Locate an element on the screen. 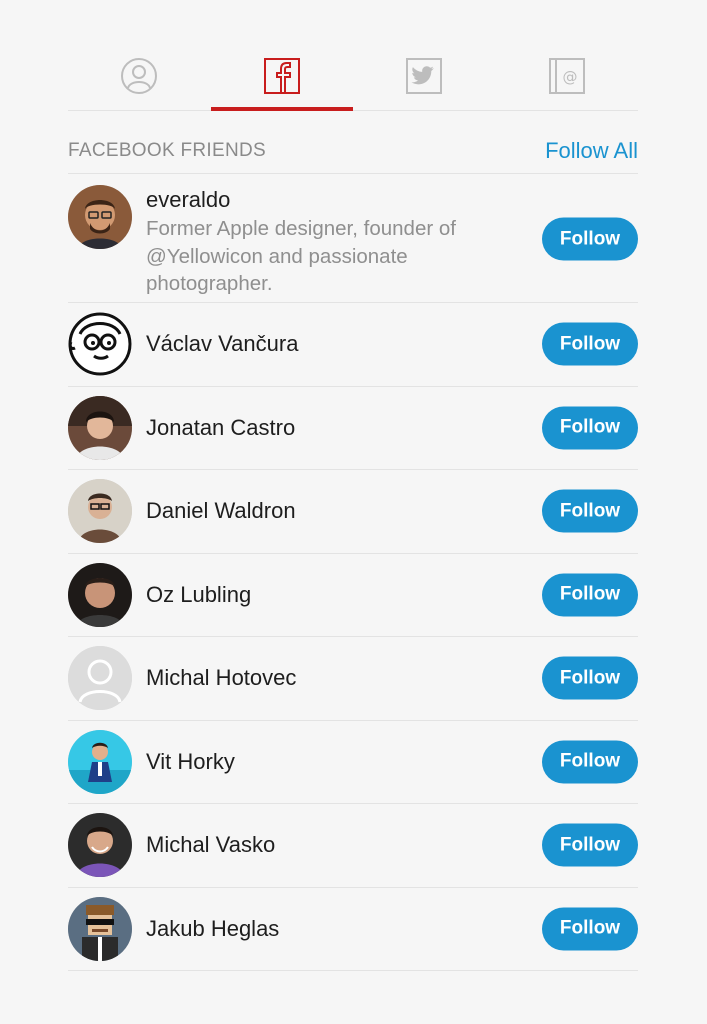  tab-facebook is located at coordinates (281, 74).